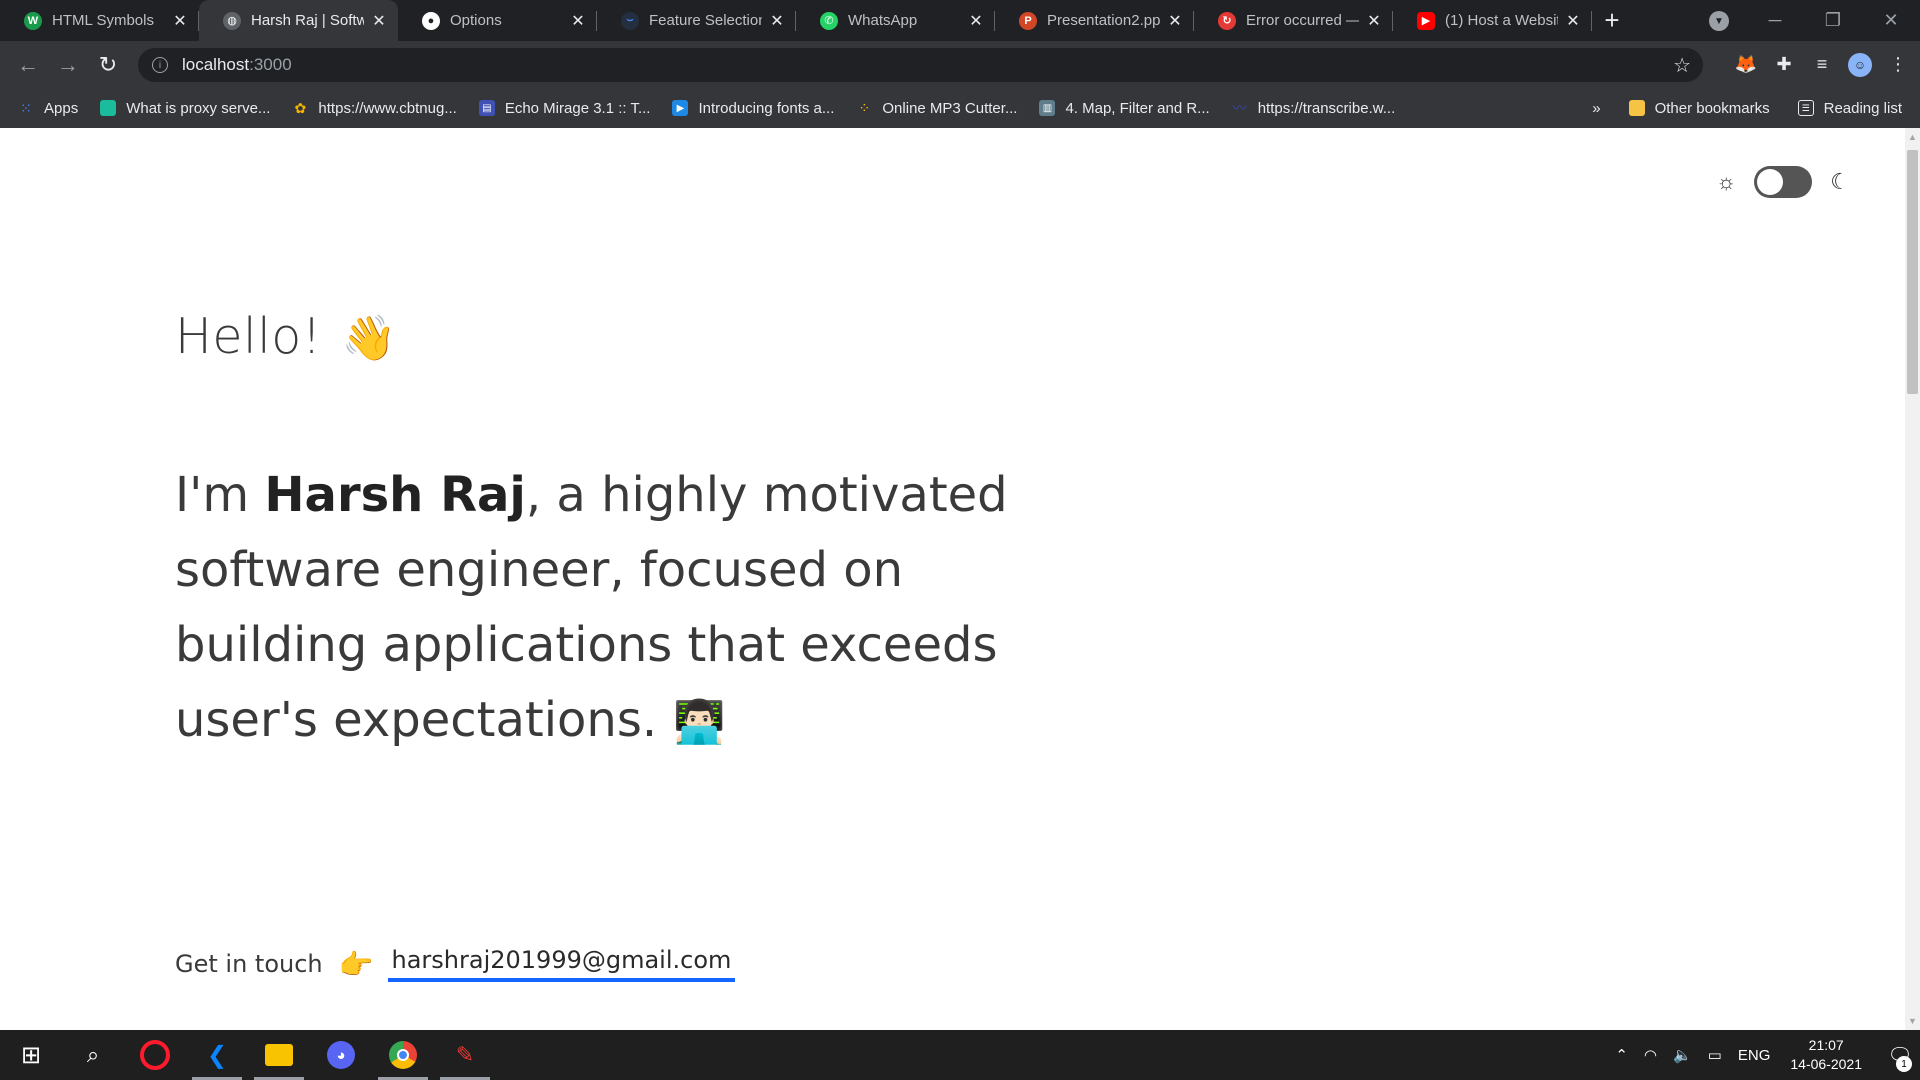  I want to click on tab-search-icon: ▼, so click(1719, 21).